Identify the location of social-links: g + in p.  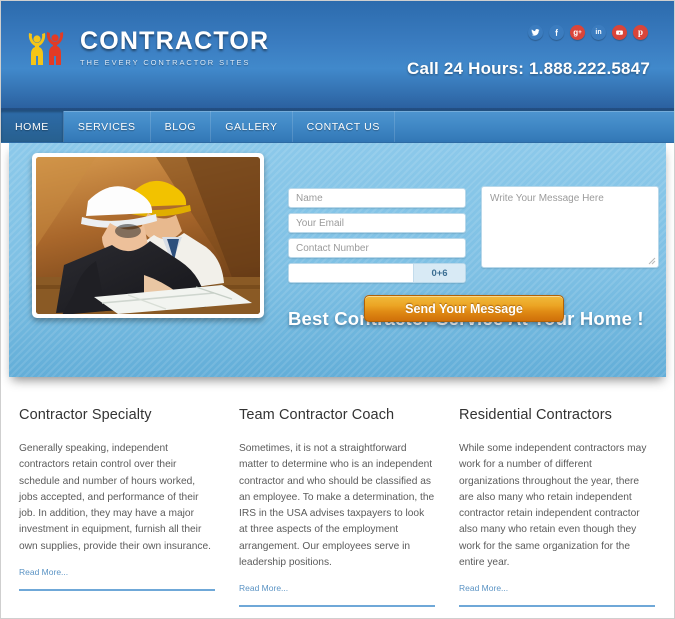
(588, 32).